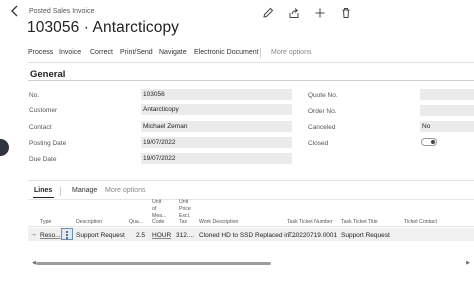 This screenshot has width=474, height=282. Describe the element at coordinates (310, 222) in the screenshot. I see `column-header-ticket-number: Task Ticket Number` at that location.